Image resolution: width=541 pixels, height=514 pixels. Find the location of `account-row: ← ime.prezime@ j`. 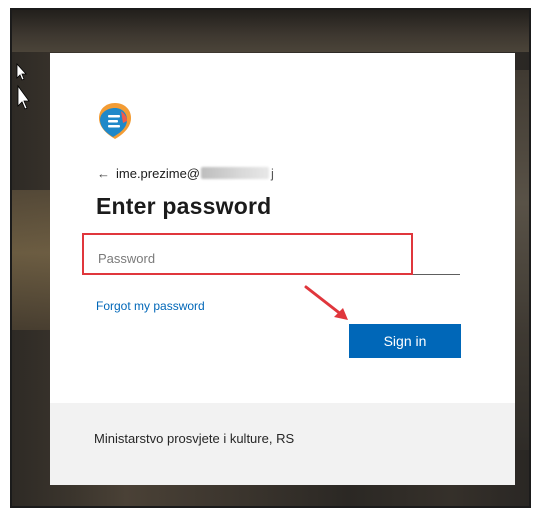

account-row: ← ime.prezime@ j is located at coordinates (185, 173).